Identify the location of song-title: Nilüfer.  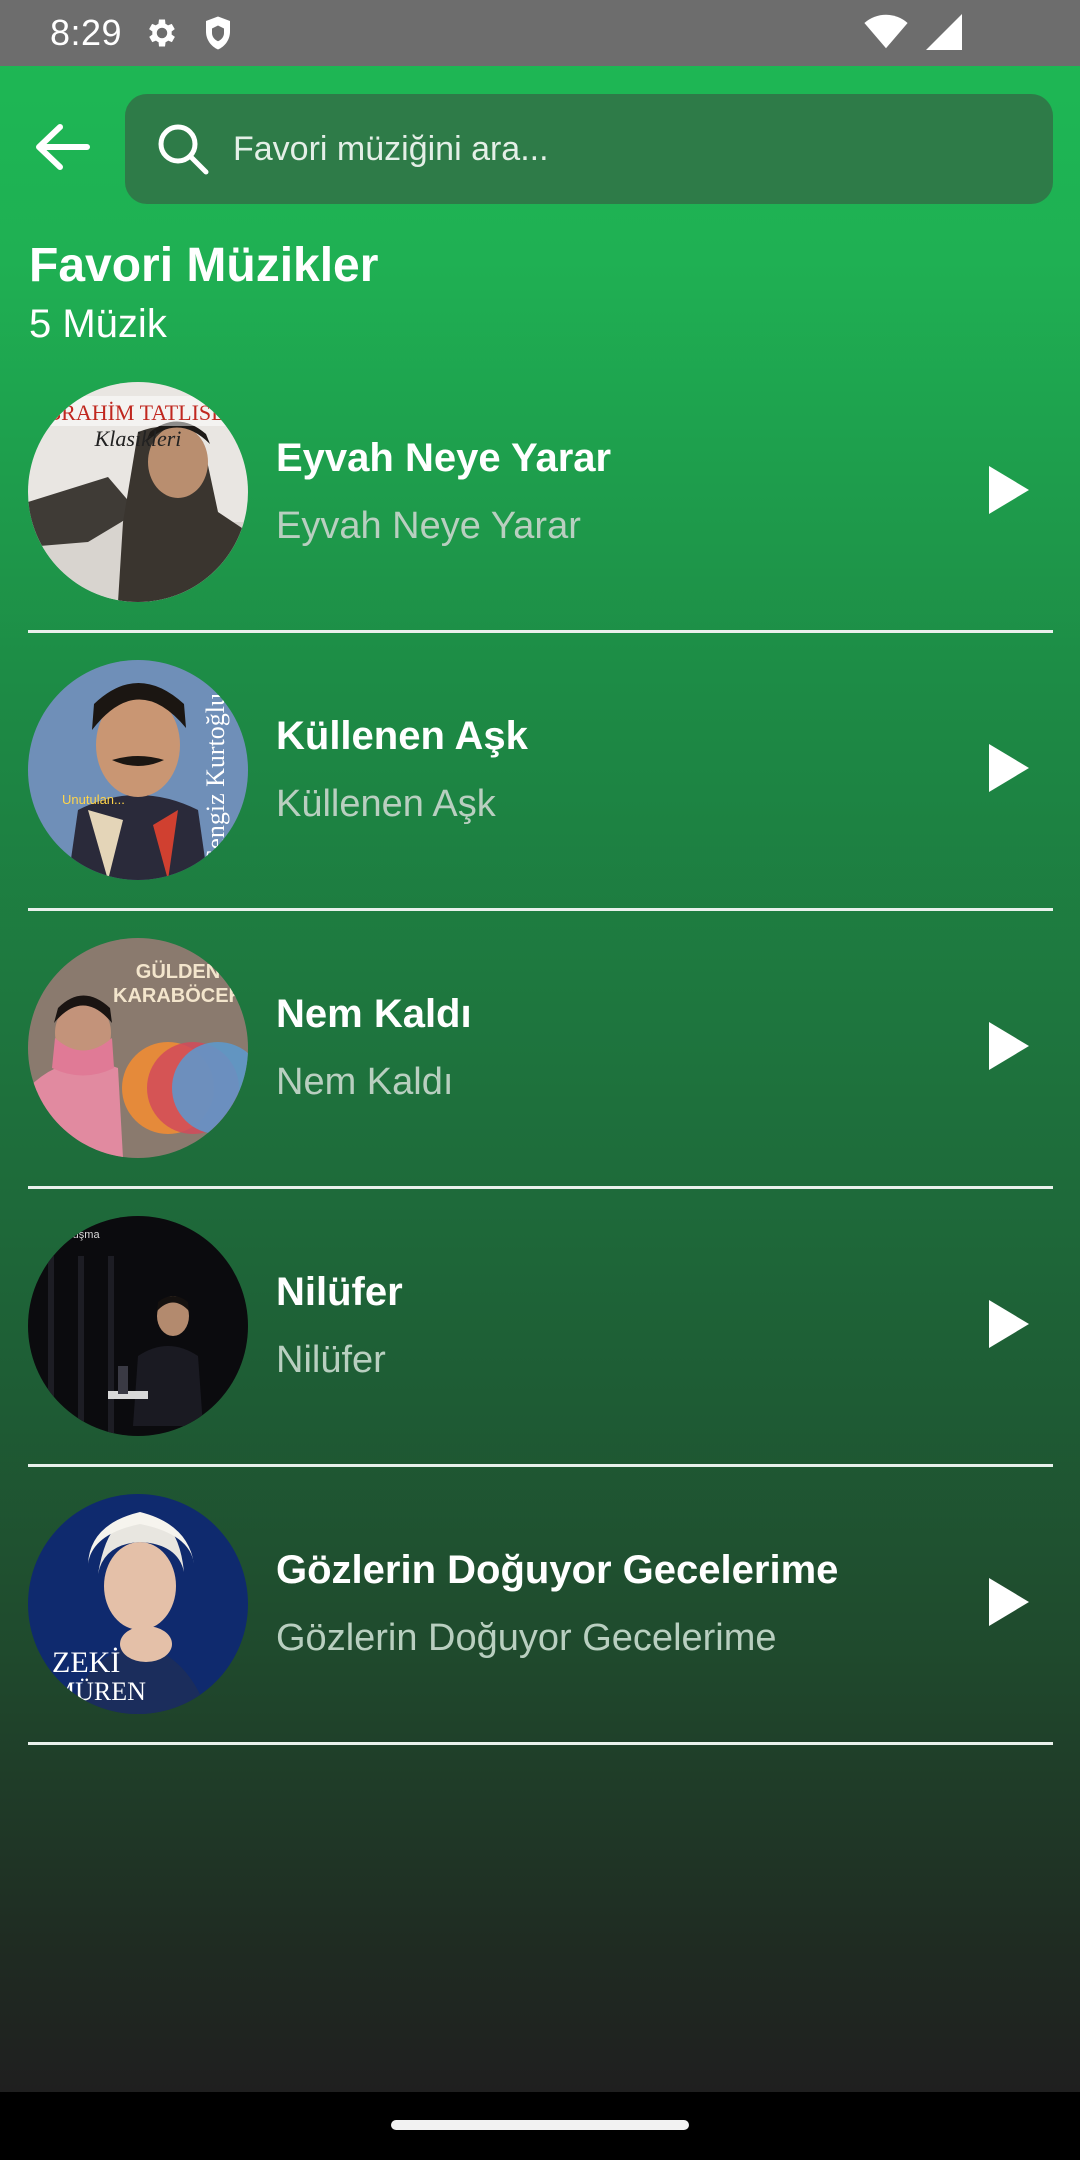
(339, 1292).